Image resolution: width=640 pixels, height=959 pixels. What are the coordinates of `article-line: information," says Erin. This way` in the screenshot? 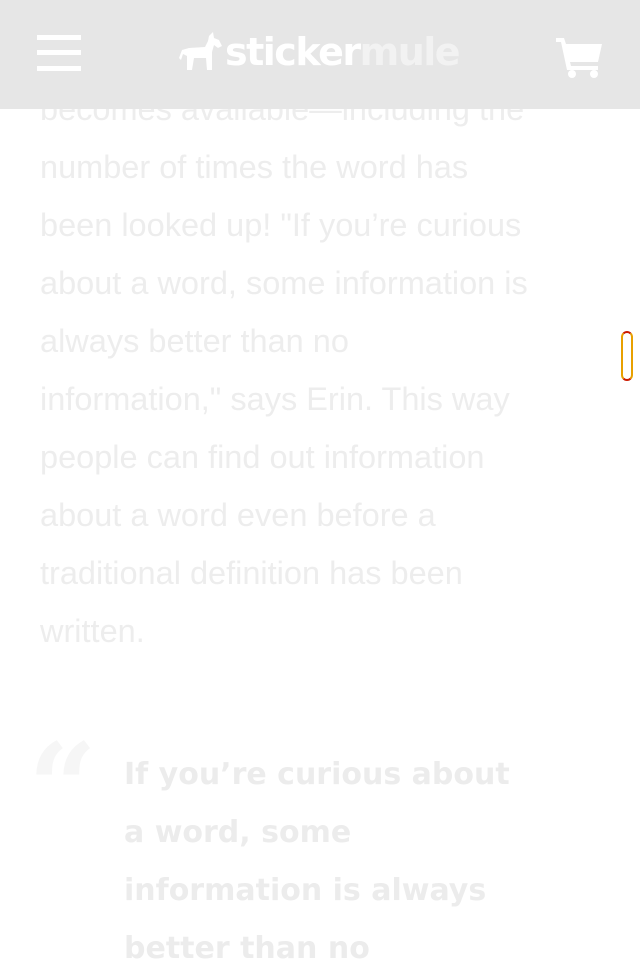 It's located at (275, 399).